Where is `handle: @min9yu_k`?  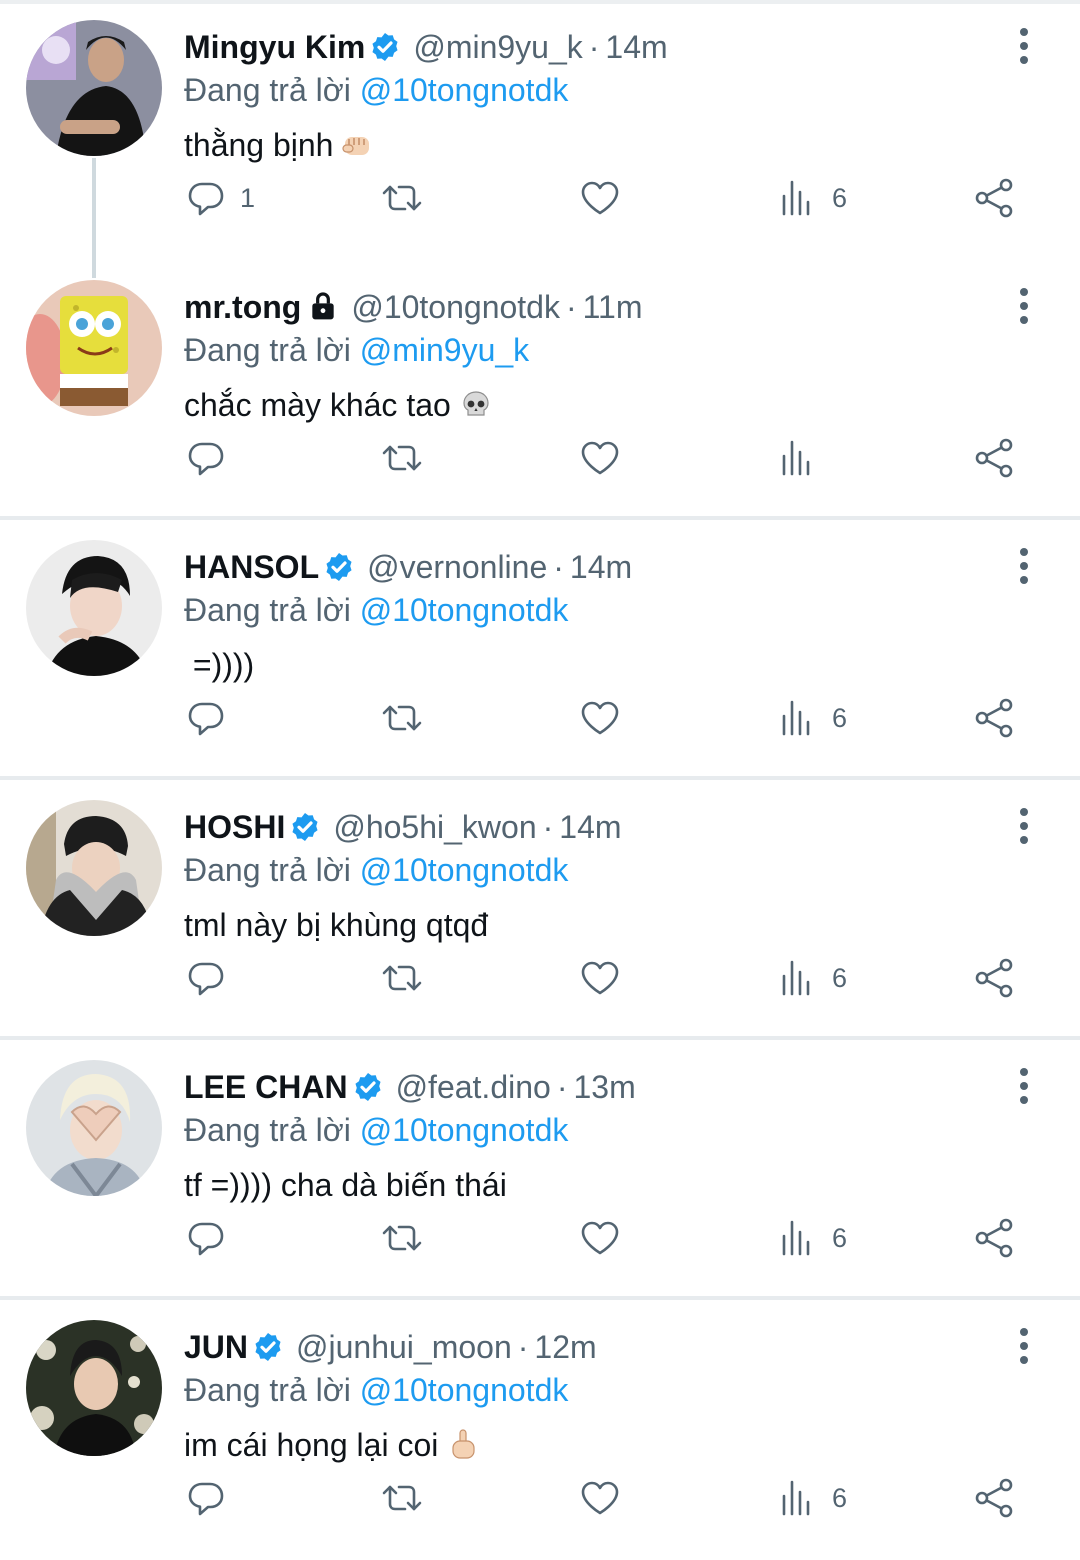
handle: @min9yu_k is located at coordinates (497, 47).